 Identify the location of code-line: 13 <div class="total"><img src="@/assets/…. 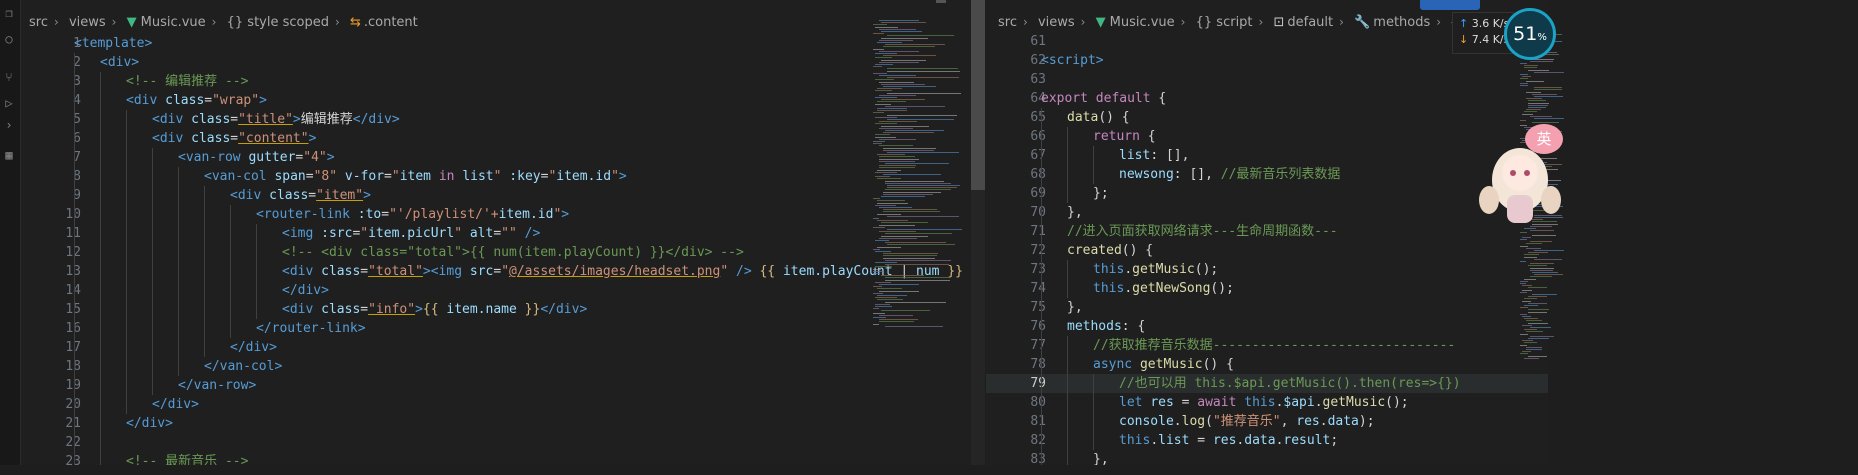
(503, 271).